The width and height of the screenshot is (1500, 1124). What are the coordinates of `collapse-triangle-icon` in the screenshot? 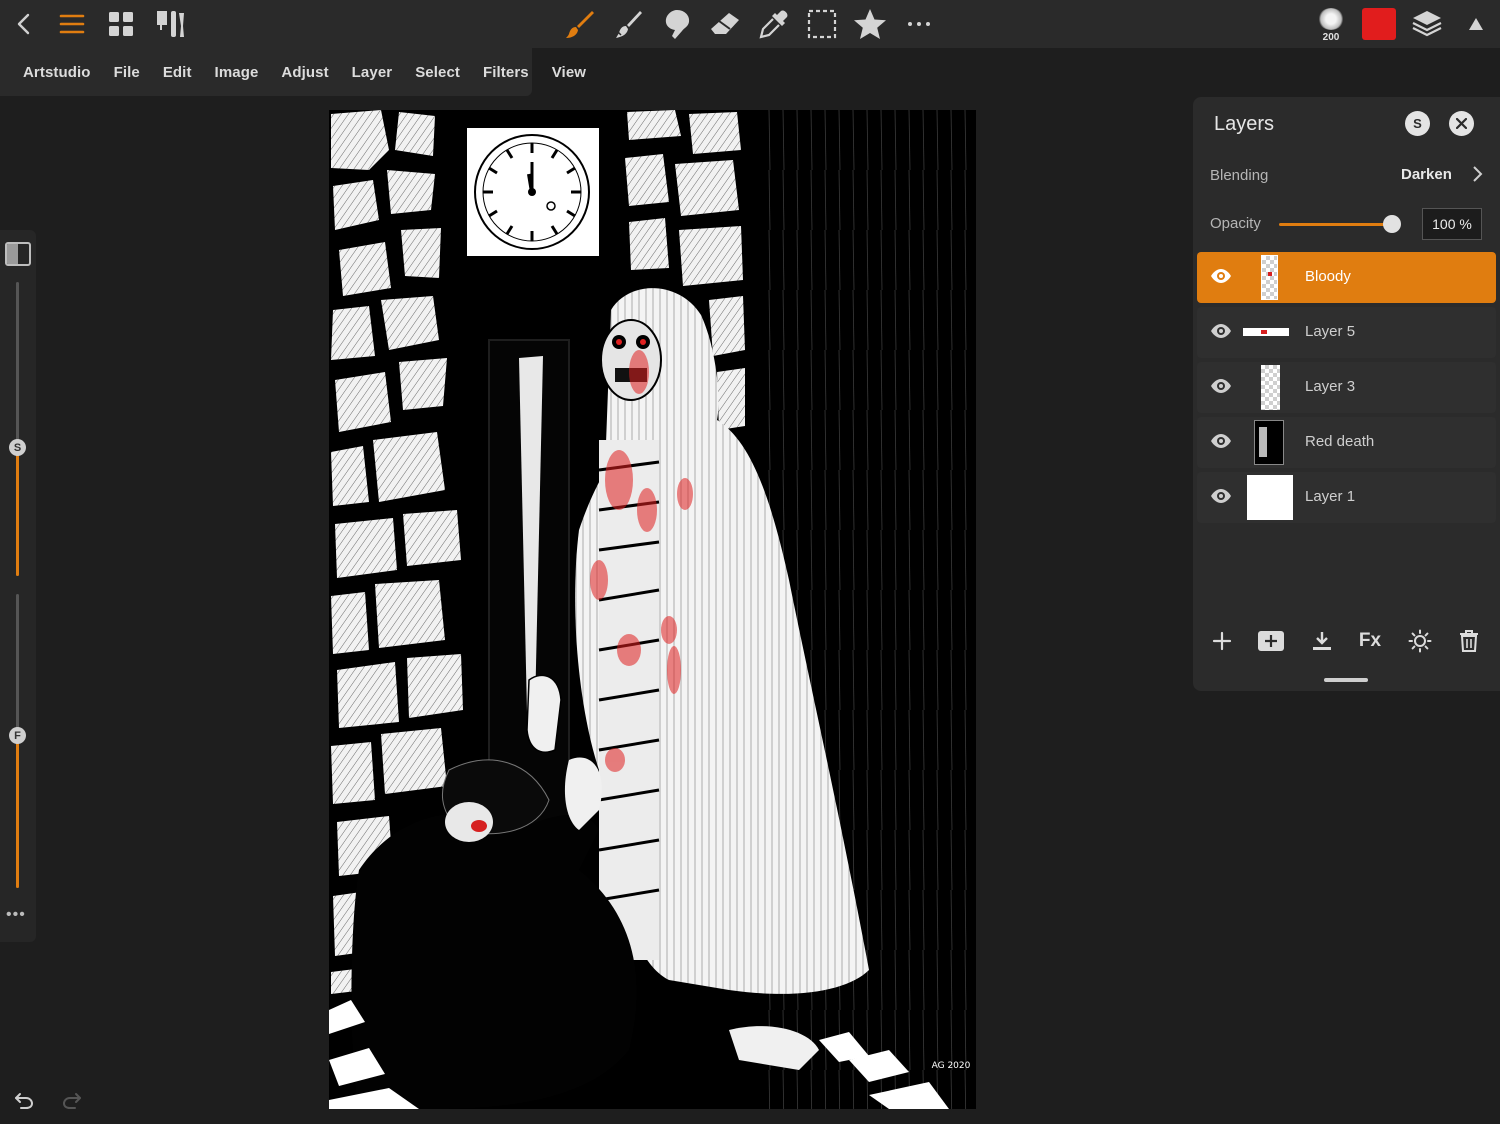 It's located at (1476, 24).